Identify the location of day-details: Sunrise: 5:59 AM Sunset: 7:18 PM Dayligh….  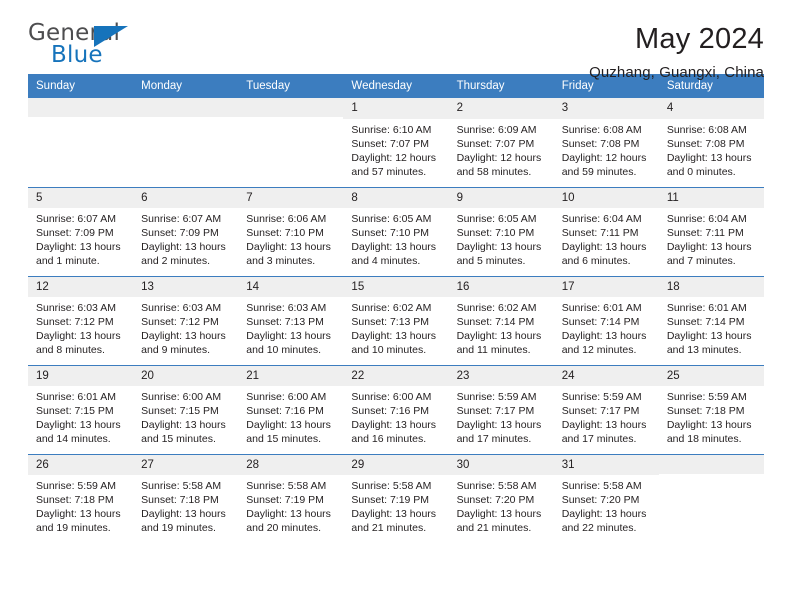
(80, 505).